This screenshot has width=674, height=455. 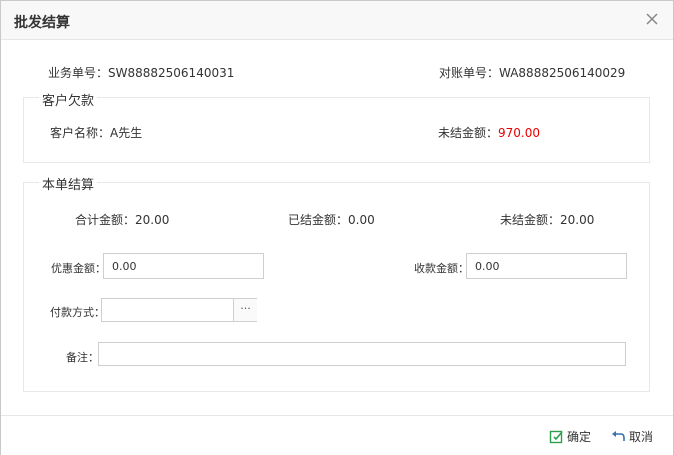 I want to click on edit-check-icon, so click(x=556, y=437).